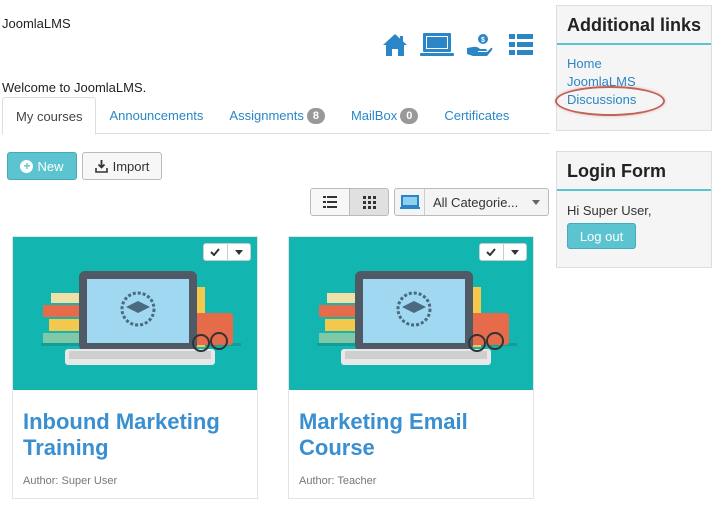  What do you see at coordinates (634, 82) in the screenshot?
I see `sidebar-link-joomlalms: JoomlaLMS` at bounding box center [634, 82].